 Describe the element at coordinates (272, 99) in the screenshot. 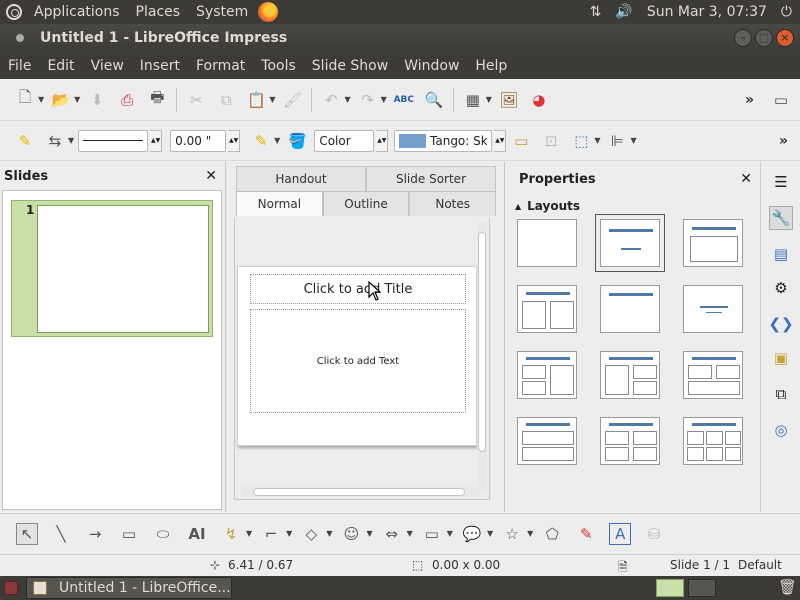

I see `paste-dropdown-icon: ▼` at that location.